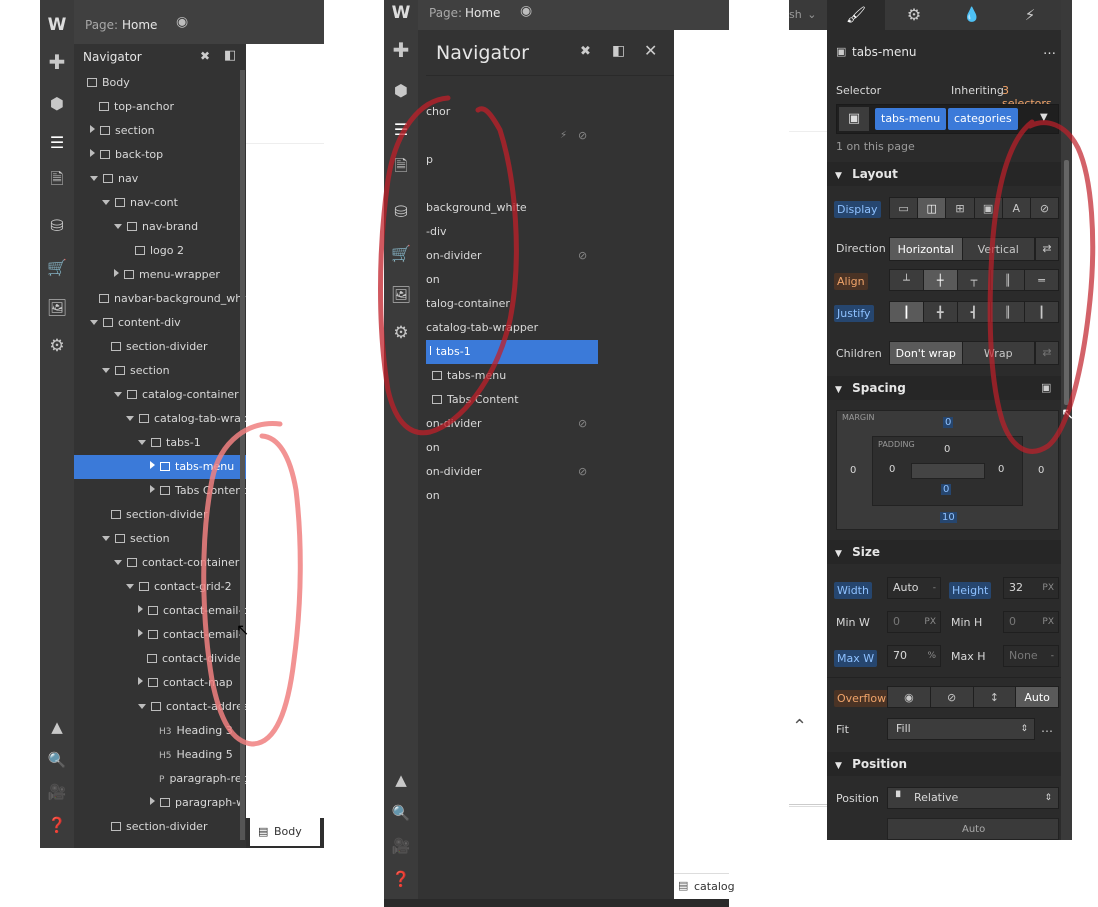 This screenshot has height=907, width=1098. What do you see at coordinates (160, 299) in the screenshot?
I see `navigator-tree-item: navbar-background_white` at bounding box center [160, 299].